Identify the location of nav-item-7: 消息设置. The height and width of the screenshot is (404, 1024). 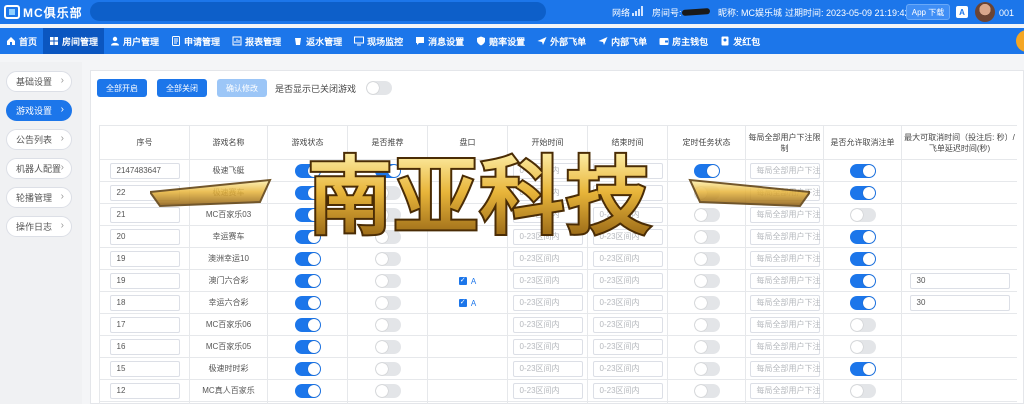
(439, 41).